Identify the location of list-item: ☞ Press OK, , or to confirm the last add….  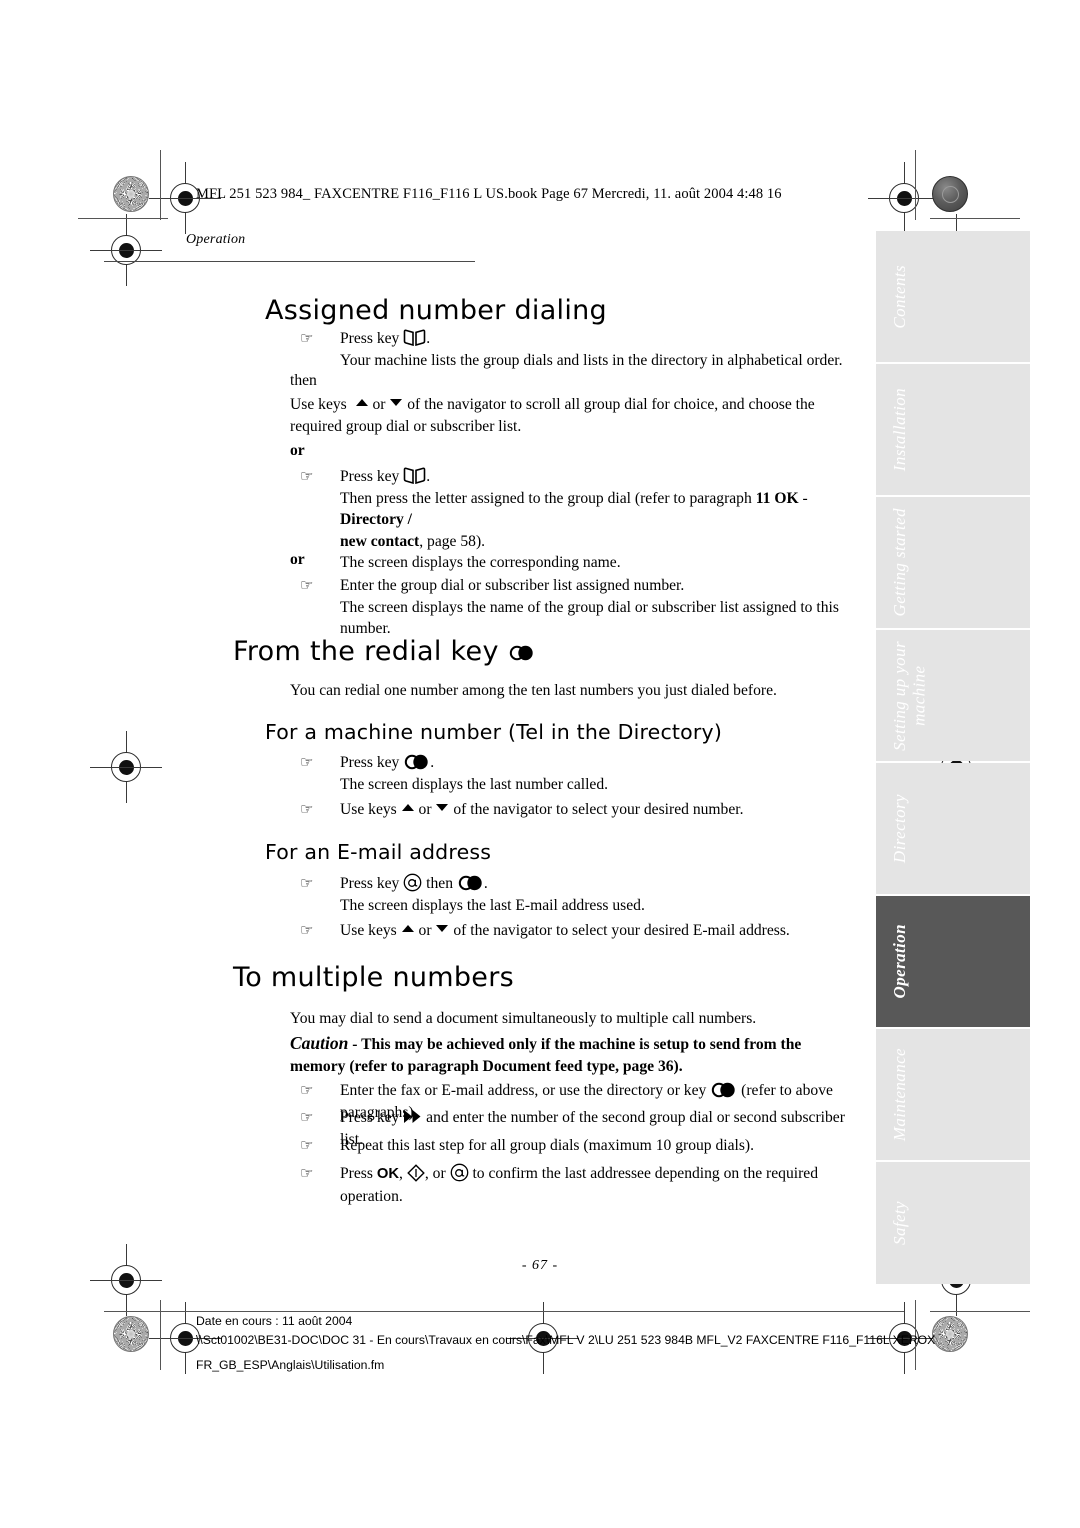
(587, 1185).